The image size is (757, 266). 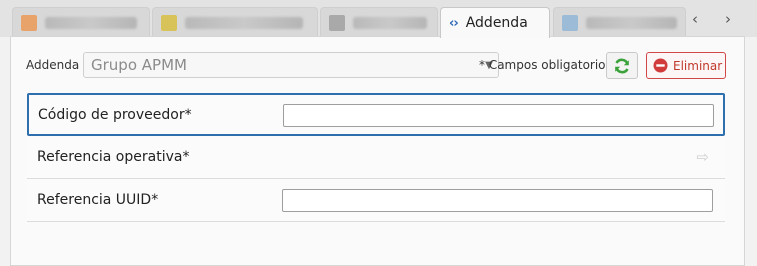 What do you see at coordinates (660, 65) in the screenshot?
I see `minus-circle-icon` at bounding box center [660, 65].